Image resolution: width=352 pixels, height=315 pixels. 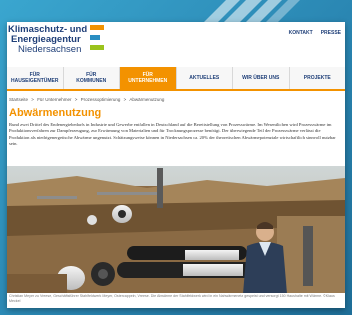 What do you see at coordinates (97, 47) in the screenshot?
I see `logo-bar-green` at bounding box center [97, 47].